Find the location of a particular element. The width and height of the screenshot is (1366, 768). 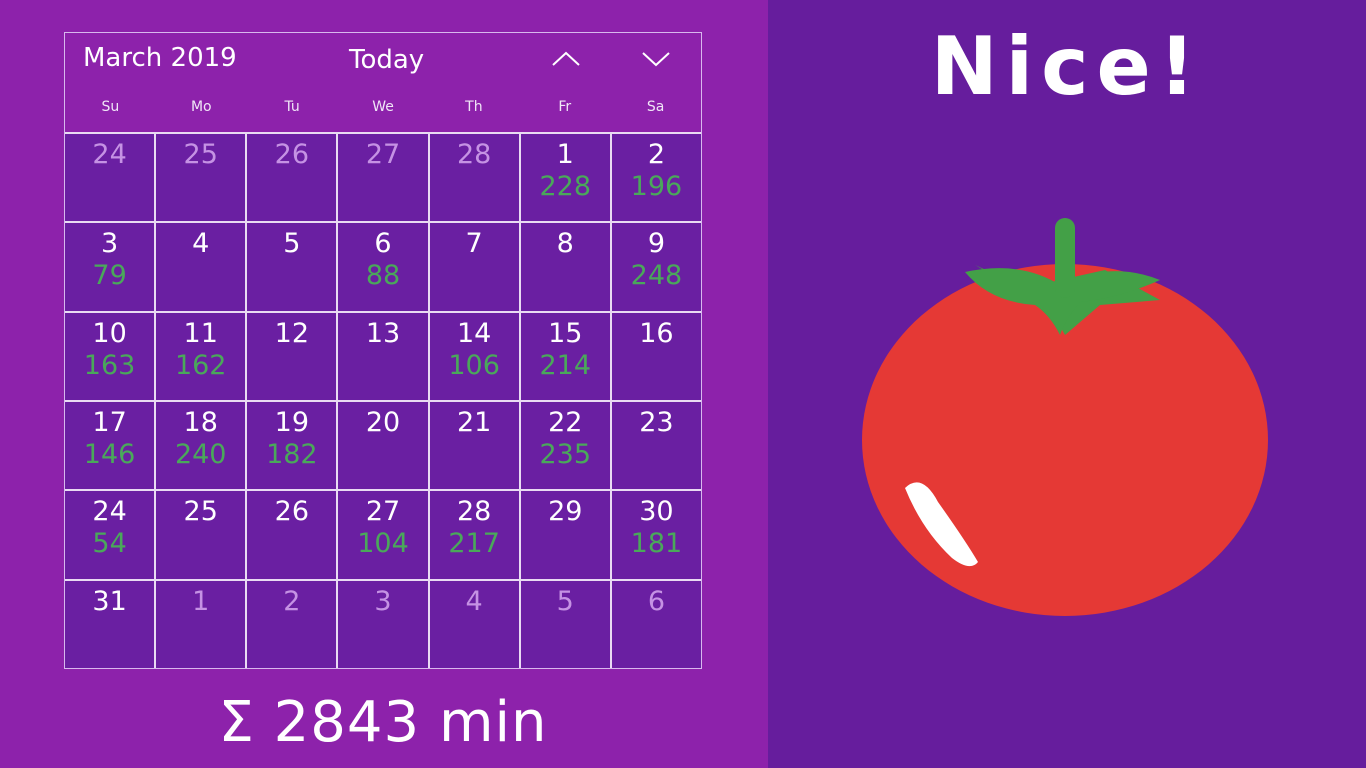

weekday-header: Su Mo Tu We Th Fr Sa is located at coordinates (383, 112).